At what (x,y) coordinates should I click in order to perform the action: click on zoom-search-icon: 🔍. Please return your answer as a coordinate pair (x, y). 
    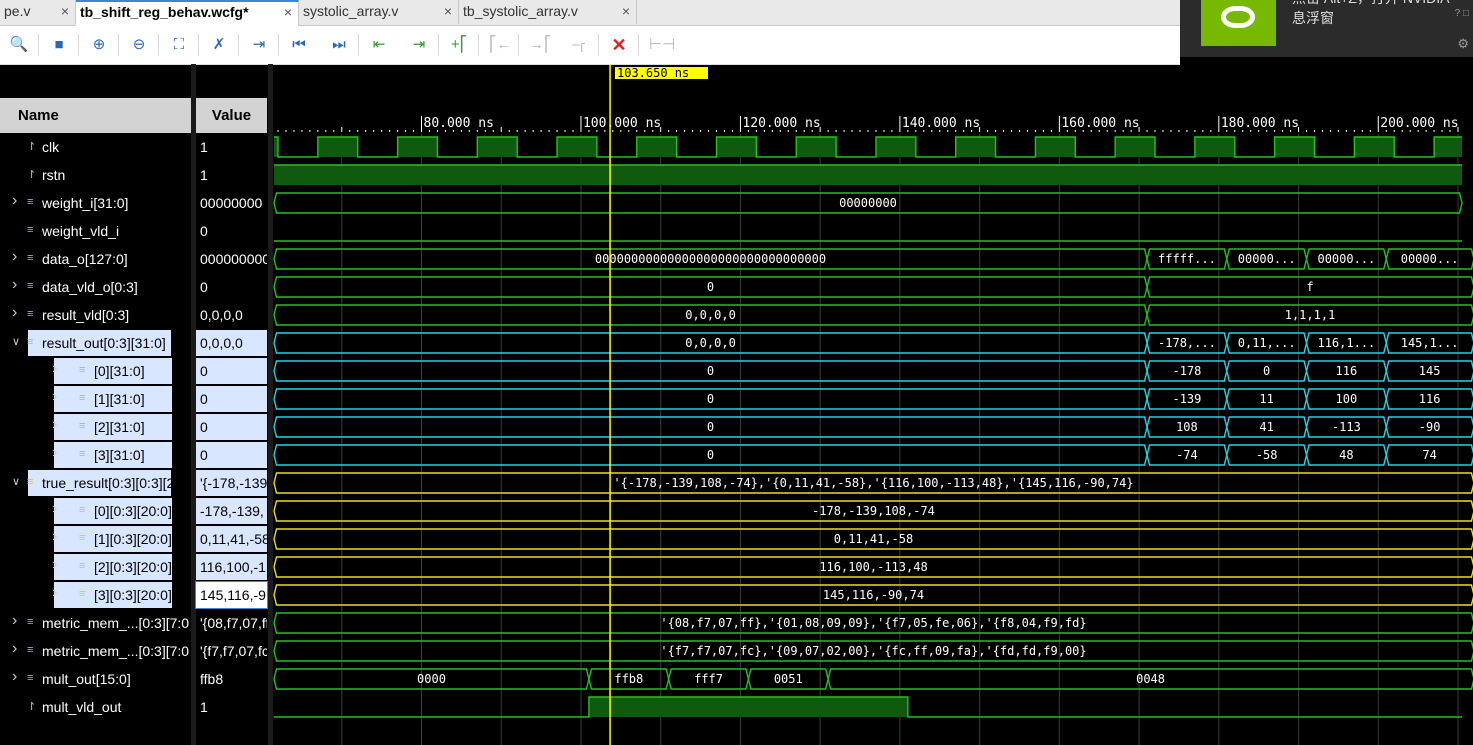
    Looking at the image, I should click on (19, 45).